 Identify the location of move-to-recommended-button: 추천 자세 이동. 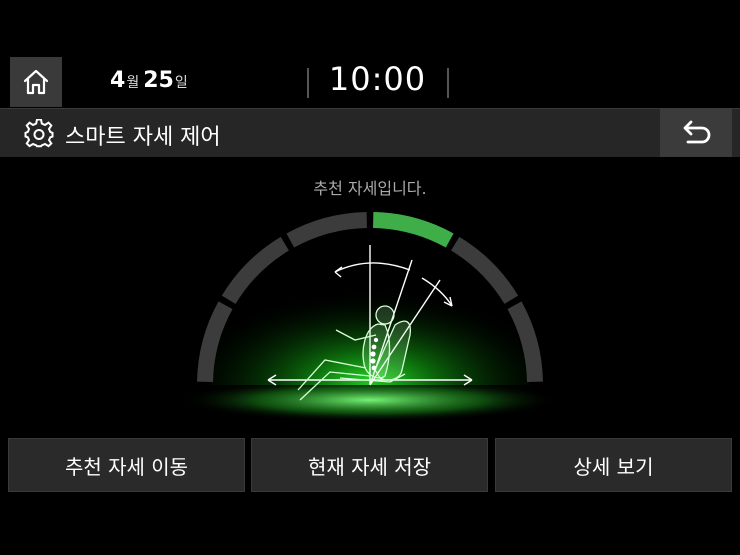
(126, 465).